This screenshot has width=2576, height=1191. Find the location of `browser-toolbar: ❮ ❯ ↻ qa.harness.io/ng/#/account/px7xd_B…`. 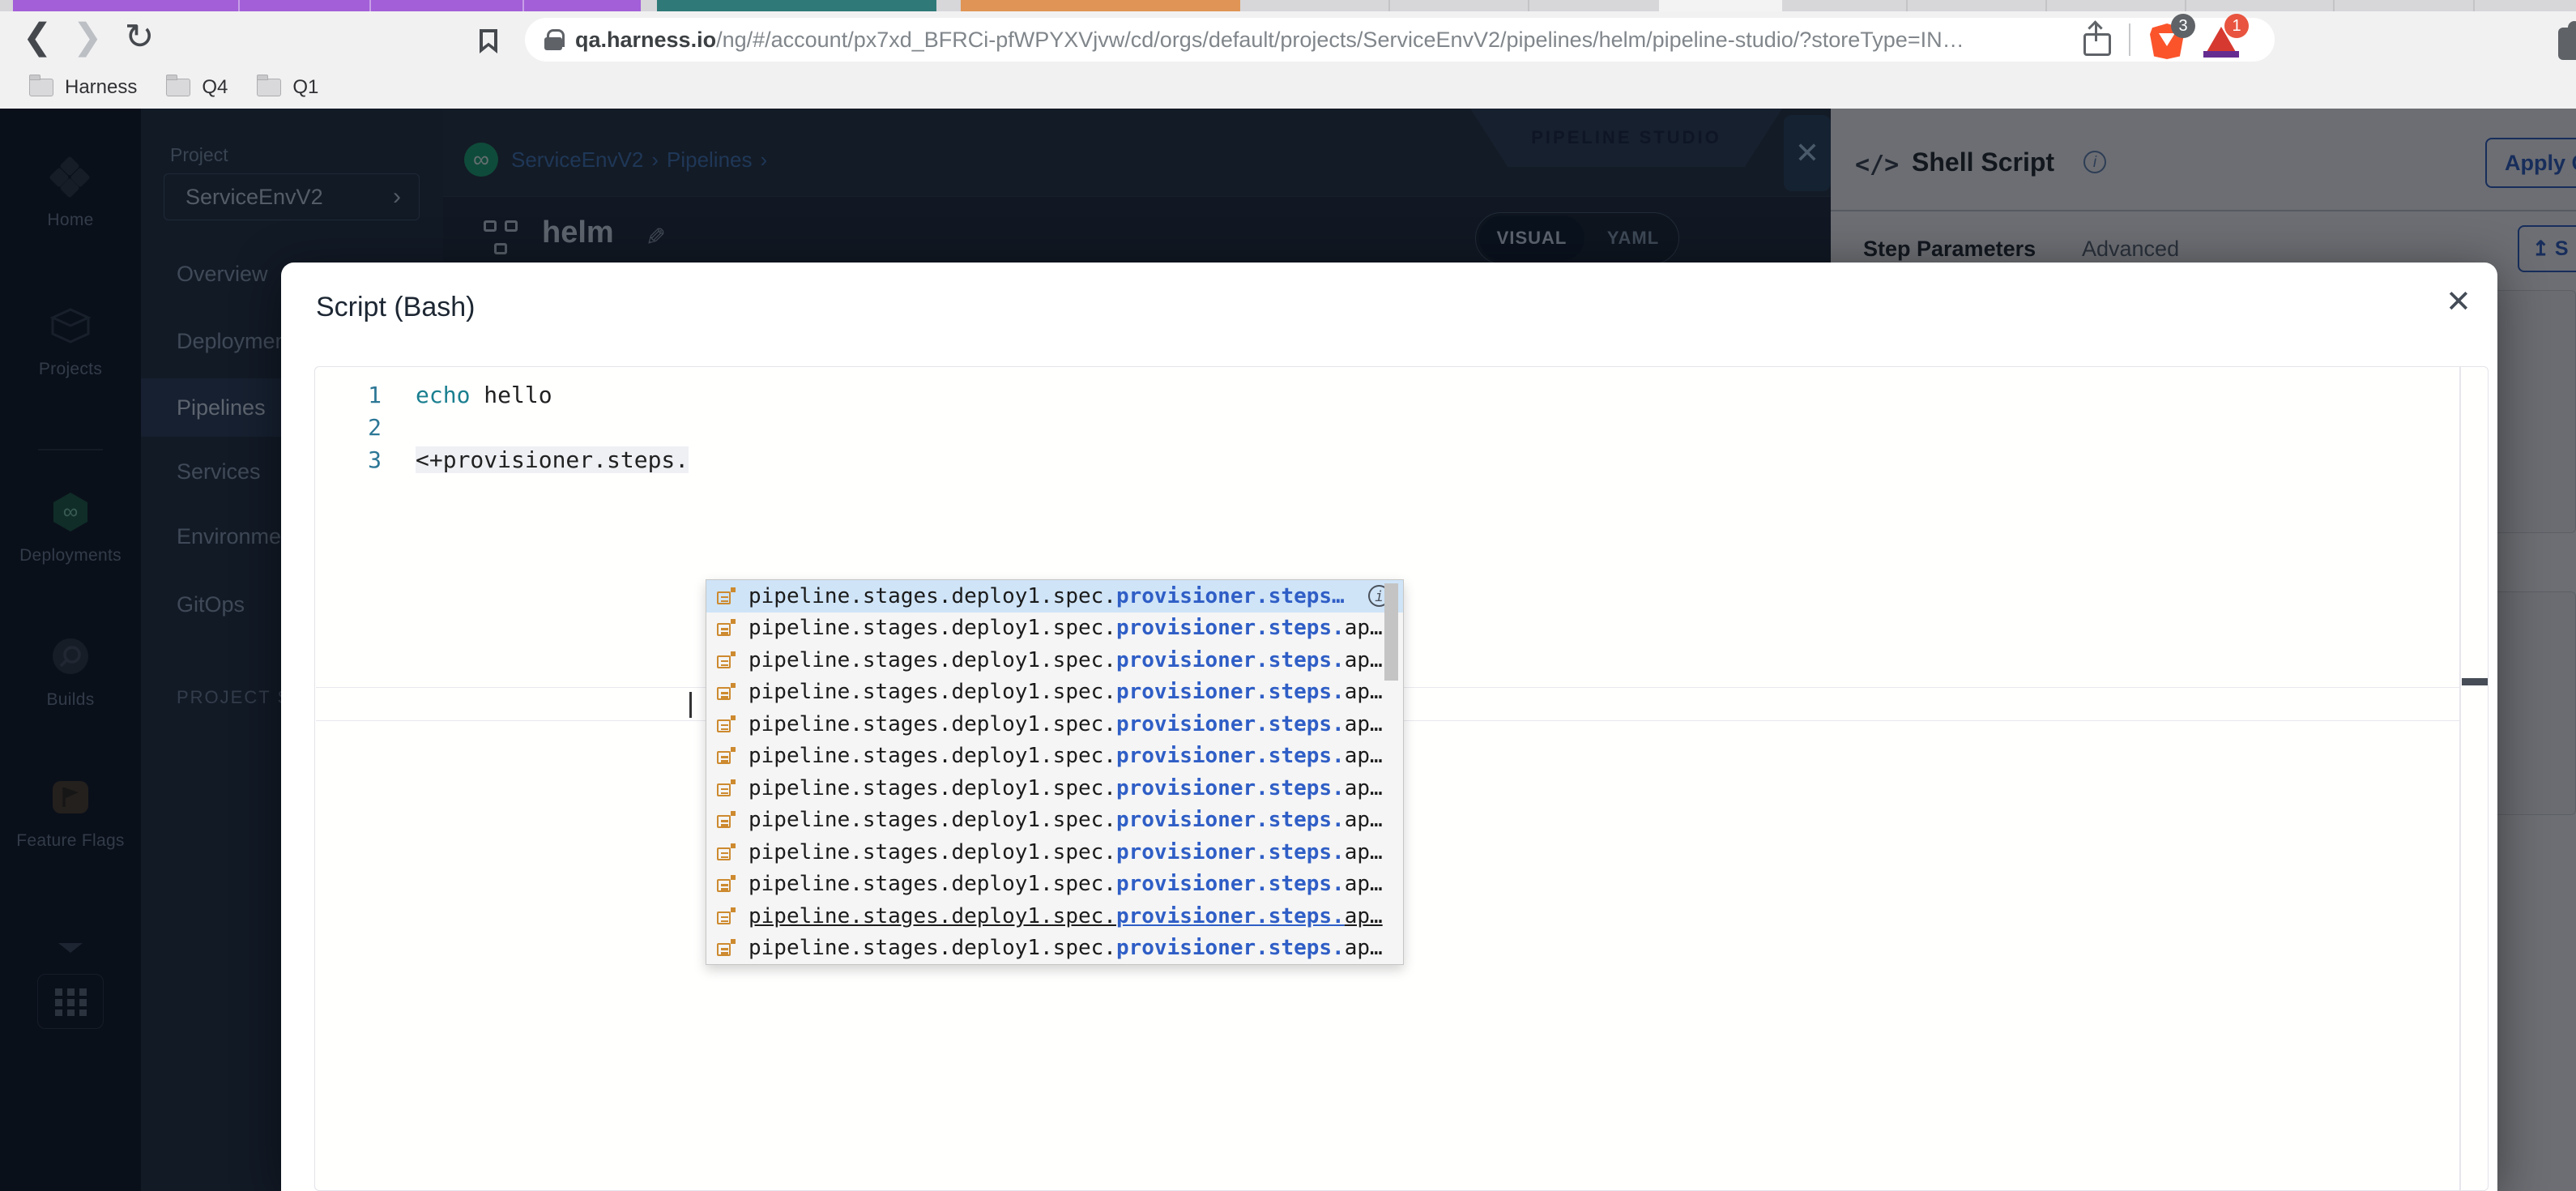

browser-toolbar: ❮ ❯ ↻ qa.harness.io/ng/#/account/px7xd_B… is located at coordinates (1288, 38).